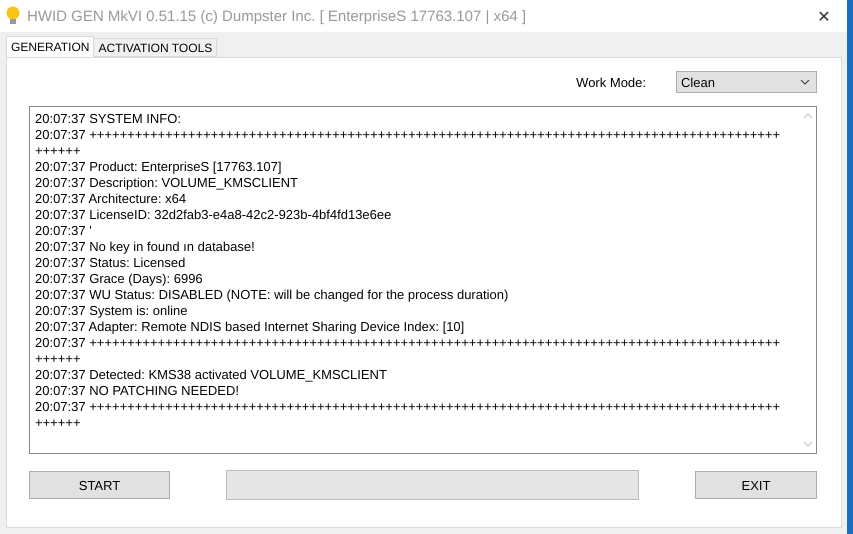 Image resolution: width=853 pixels, height=534 pixels. I want to click on window-title: HWID GEN MkVI 0.51.15 (c) Dumpster Inc. [ EnterpriseS 17763.107 | x64 ], so click(277, 16).